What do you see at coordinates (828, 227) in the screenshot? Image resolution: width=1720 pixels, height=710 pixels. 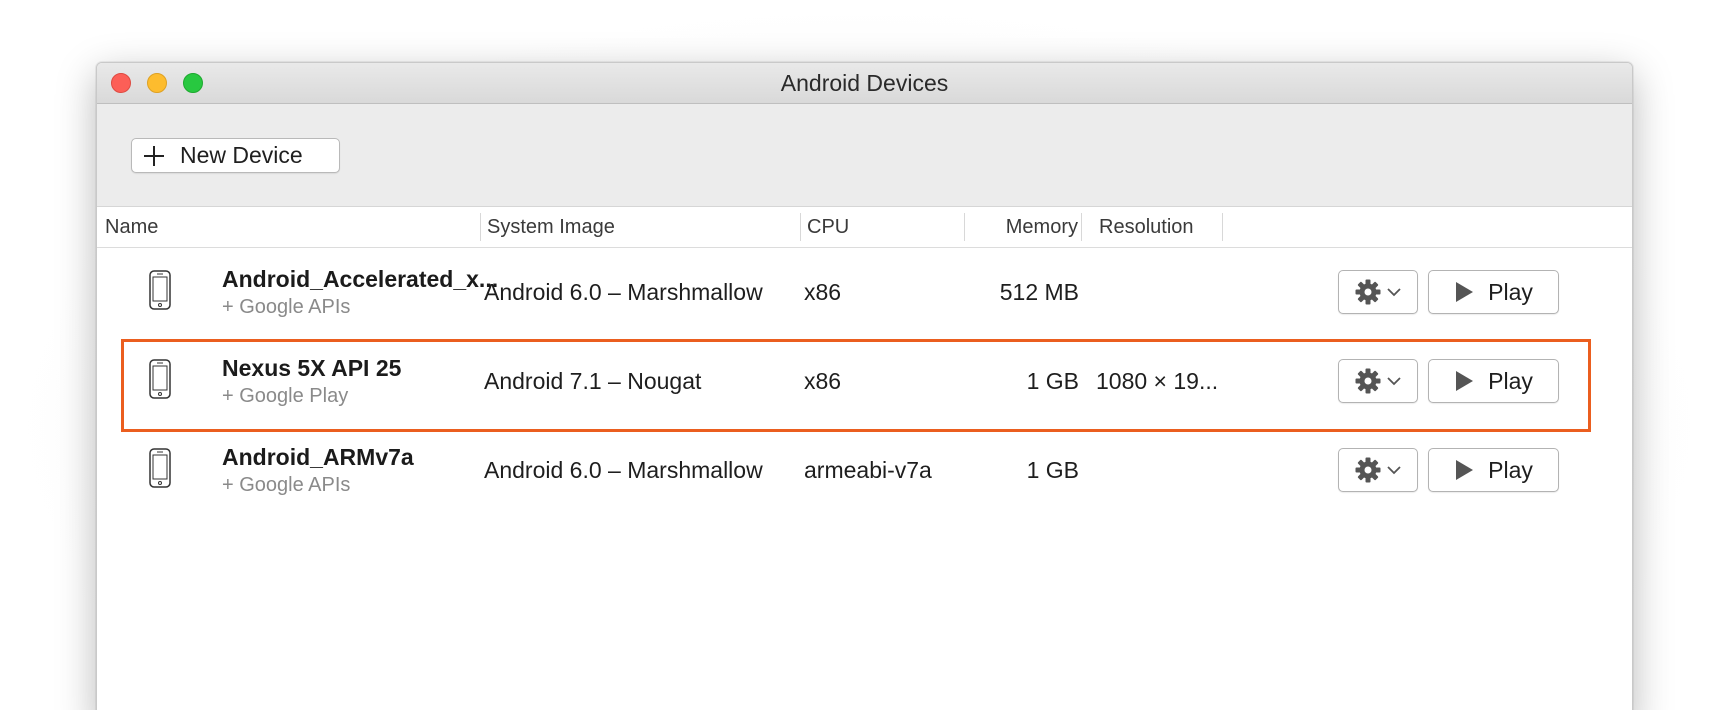 I see `column-header-cpu: CPU` at bounding box center [828, 227].